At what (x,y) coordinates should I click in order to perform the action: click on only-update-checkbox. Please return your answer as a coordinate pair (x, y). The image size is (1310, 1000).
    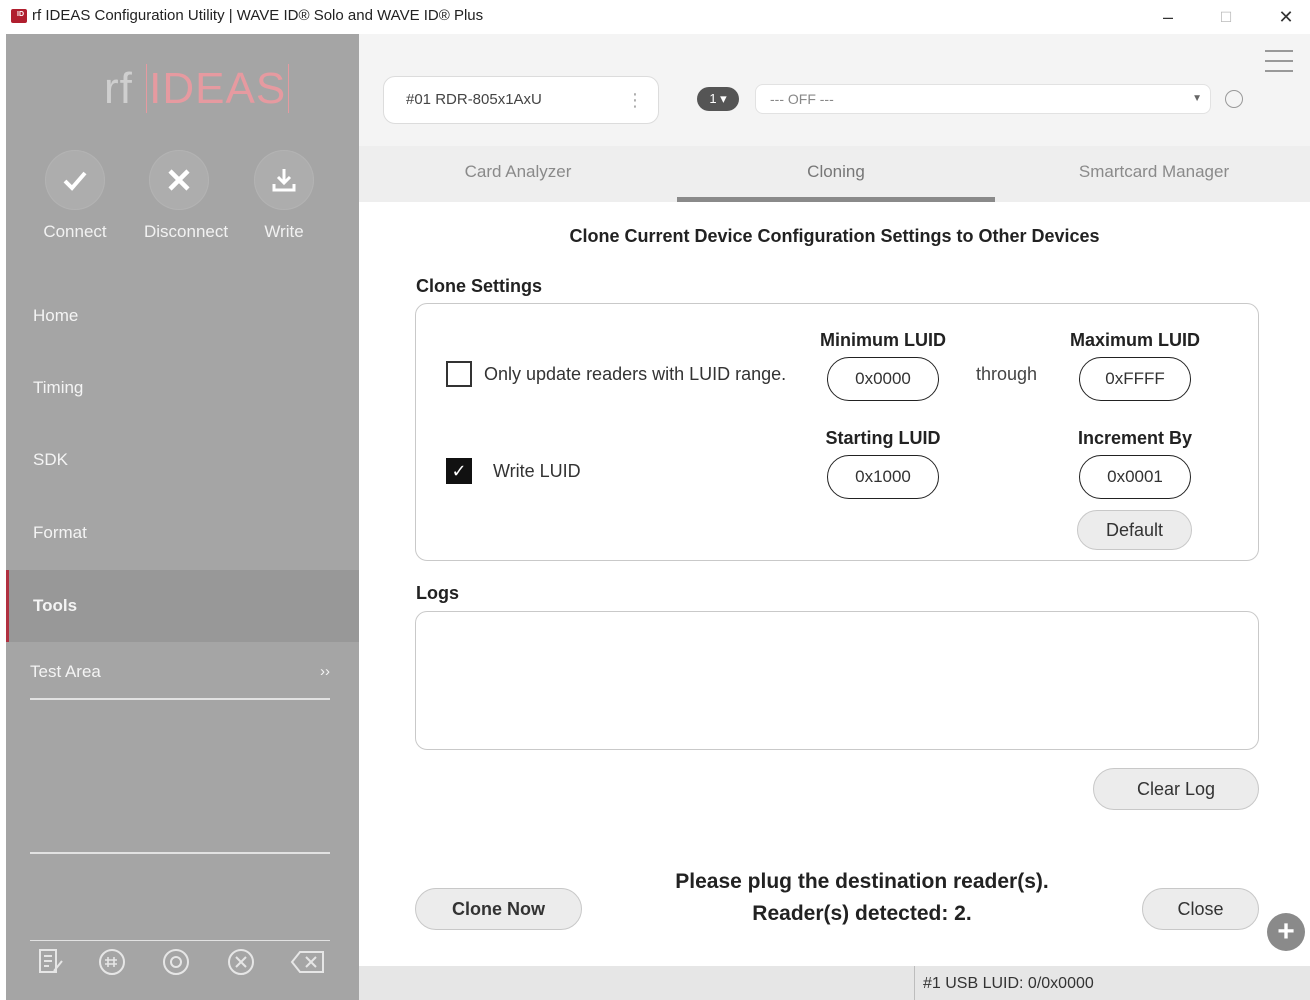
    Looking at the image, I should click on (459, 374).